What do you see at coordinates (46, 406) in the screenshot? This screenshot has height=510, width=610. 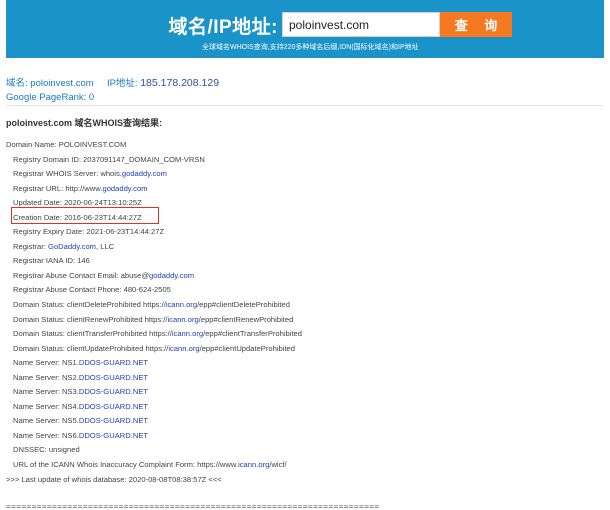 I see `whois-text: Name Server: NS4.` at bounding box center [46, 406].